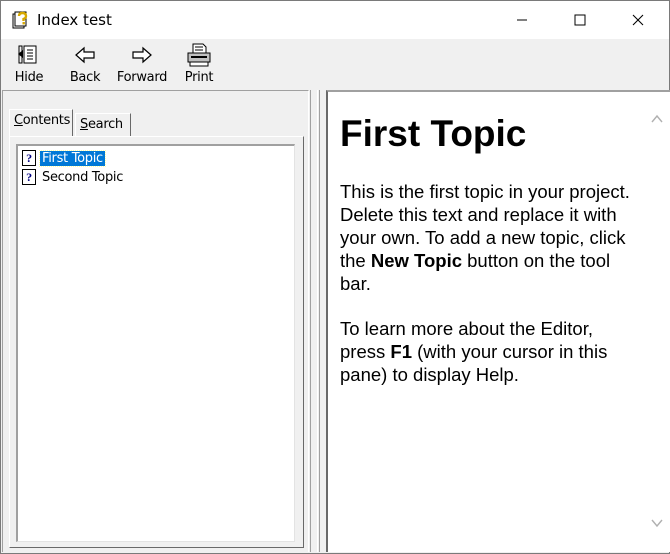 This screenshot has height=554, width=670. Describe the element at coordinates (74, 20) in the screenshot. I see `window-title: Index test` at that location.